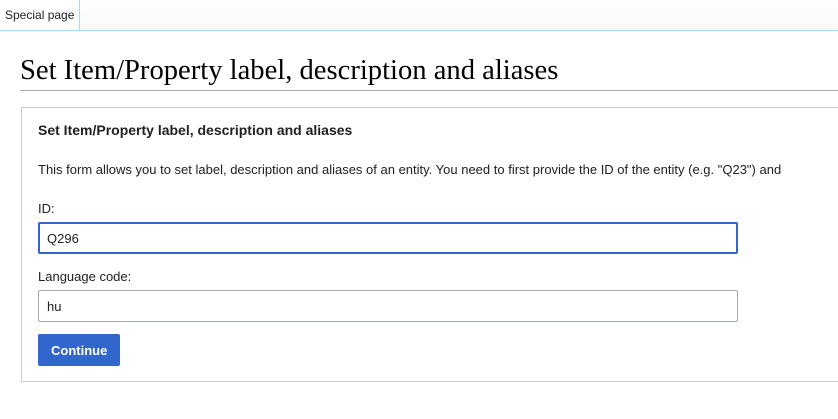 This screenshot has height=419, width=838. I want to click on tab-bar-divider, so click(419, 30).